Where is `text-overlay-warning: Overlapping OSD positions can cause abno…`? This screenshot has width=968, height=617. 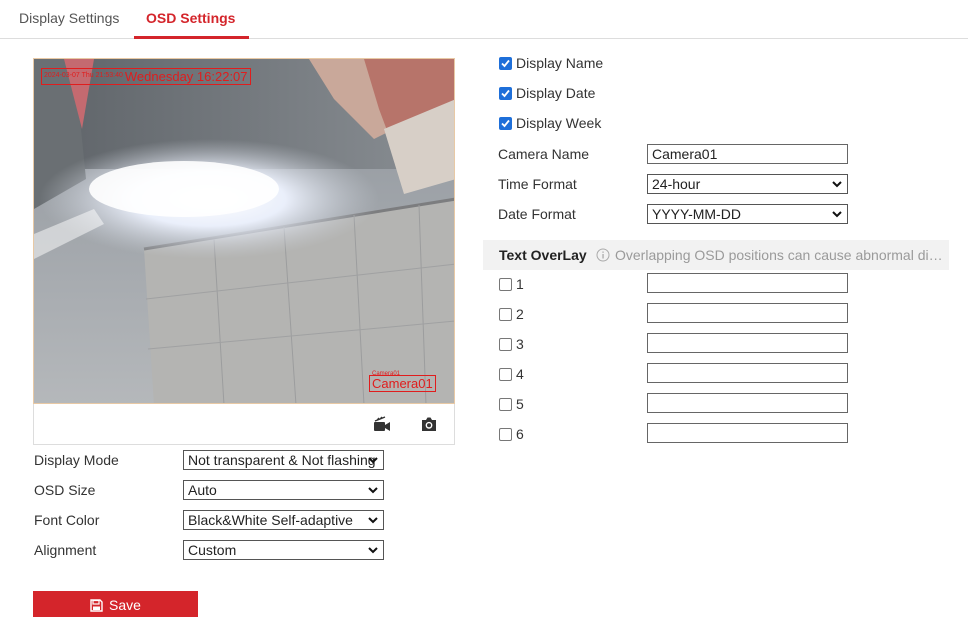 text-overlay-warning: Overlapping OSD positions can cause abno… is located at coordinates (780, 255).